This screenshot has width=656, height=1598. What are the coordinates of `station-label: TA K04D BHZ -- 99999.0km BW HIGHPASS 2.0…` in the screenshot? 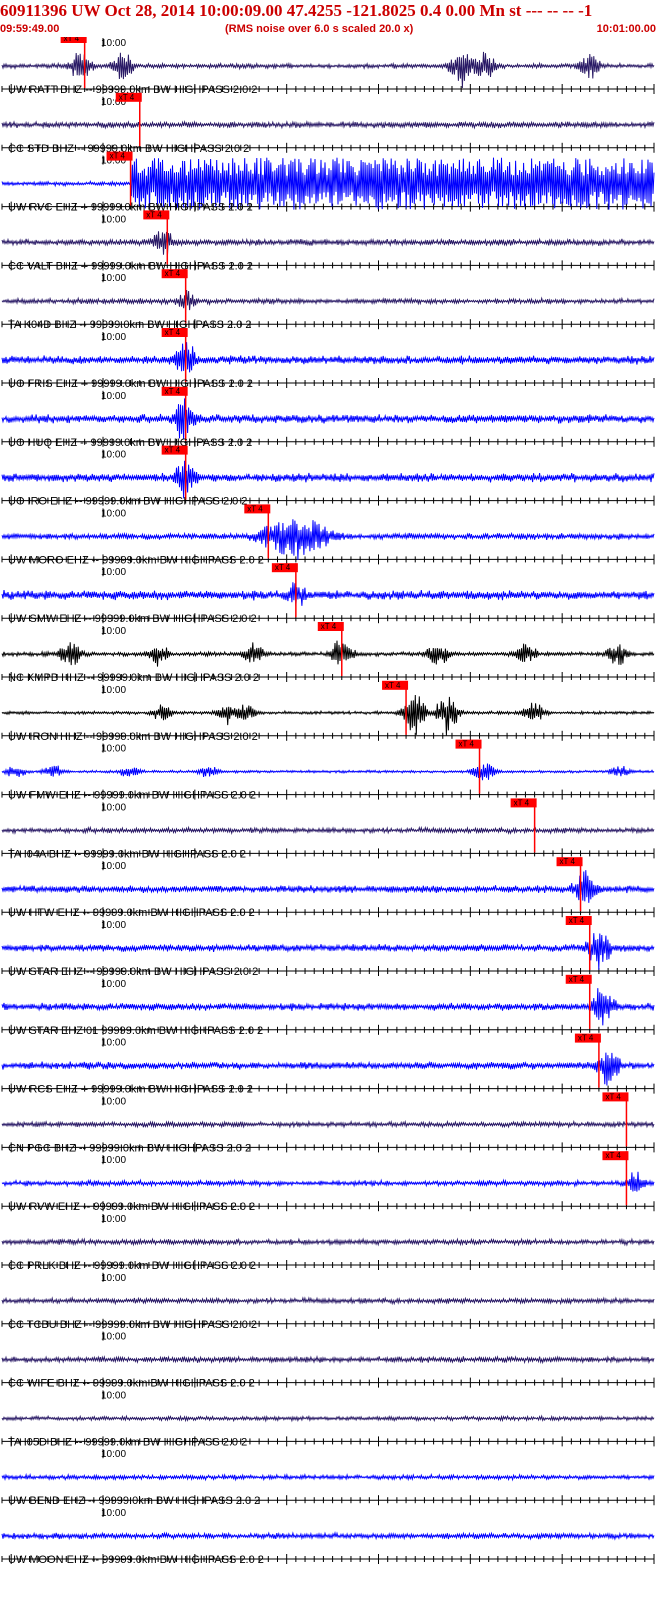 It's located at (130, 325).